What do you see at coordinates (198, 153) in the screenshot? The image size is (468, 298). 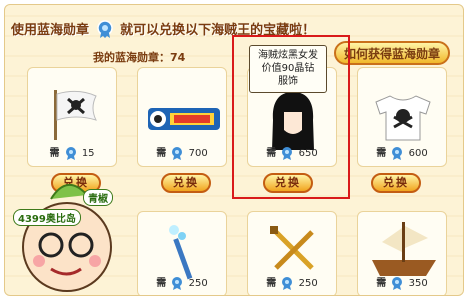 I see `price-value: 700` at bounding box center [198, 153].